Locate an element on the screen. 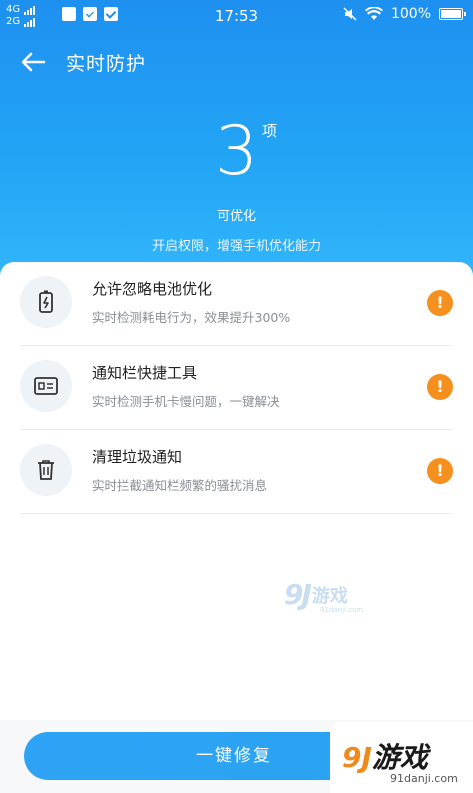 Image resolution: width=473 pixels, height=793 pixels. status-bar: 4G 2G 17:53 100% is located at coordinates (236, 16).